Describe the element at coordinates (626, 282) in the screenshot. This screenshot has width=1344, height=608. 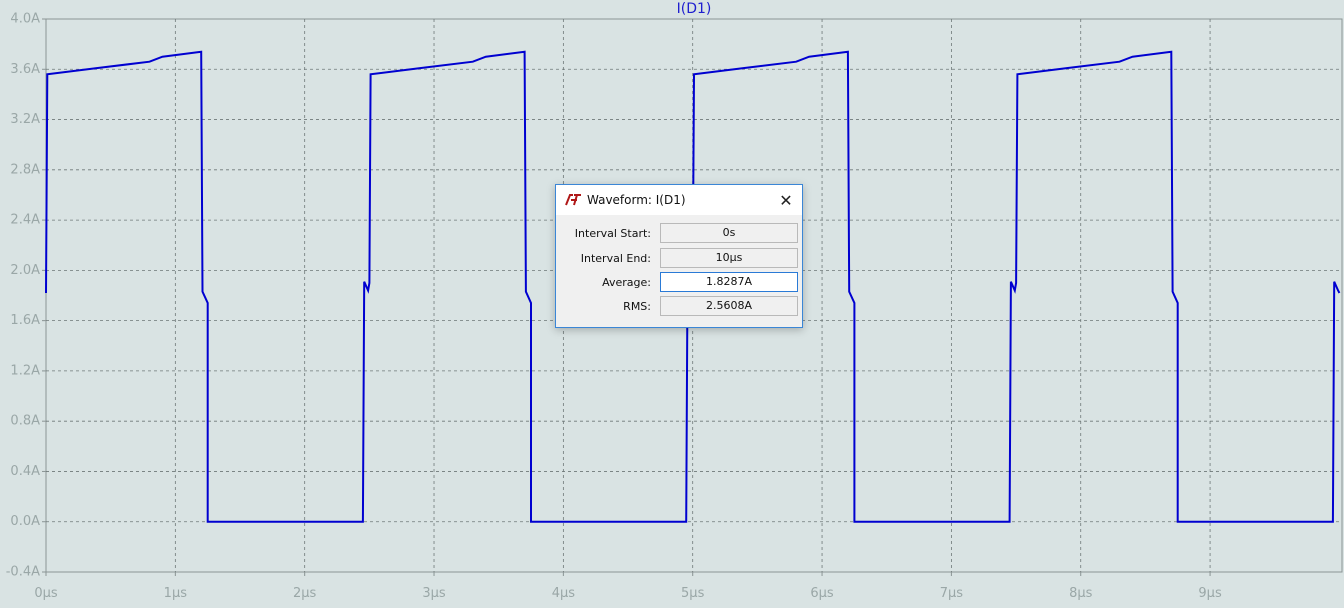
I see `average-label: Average:` at that location.